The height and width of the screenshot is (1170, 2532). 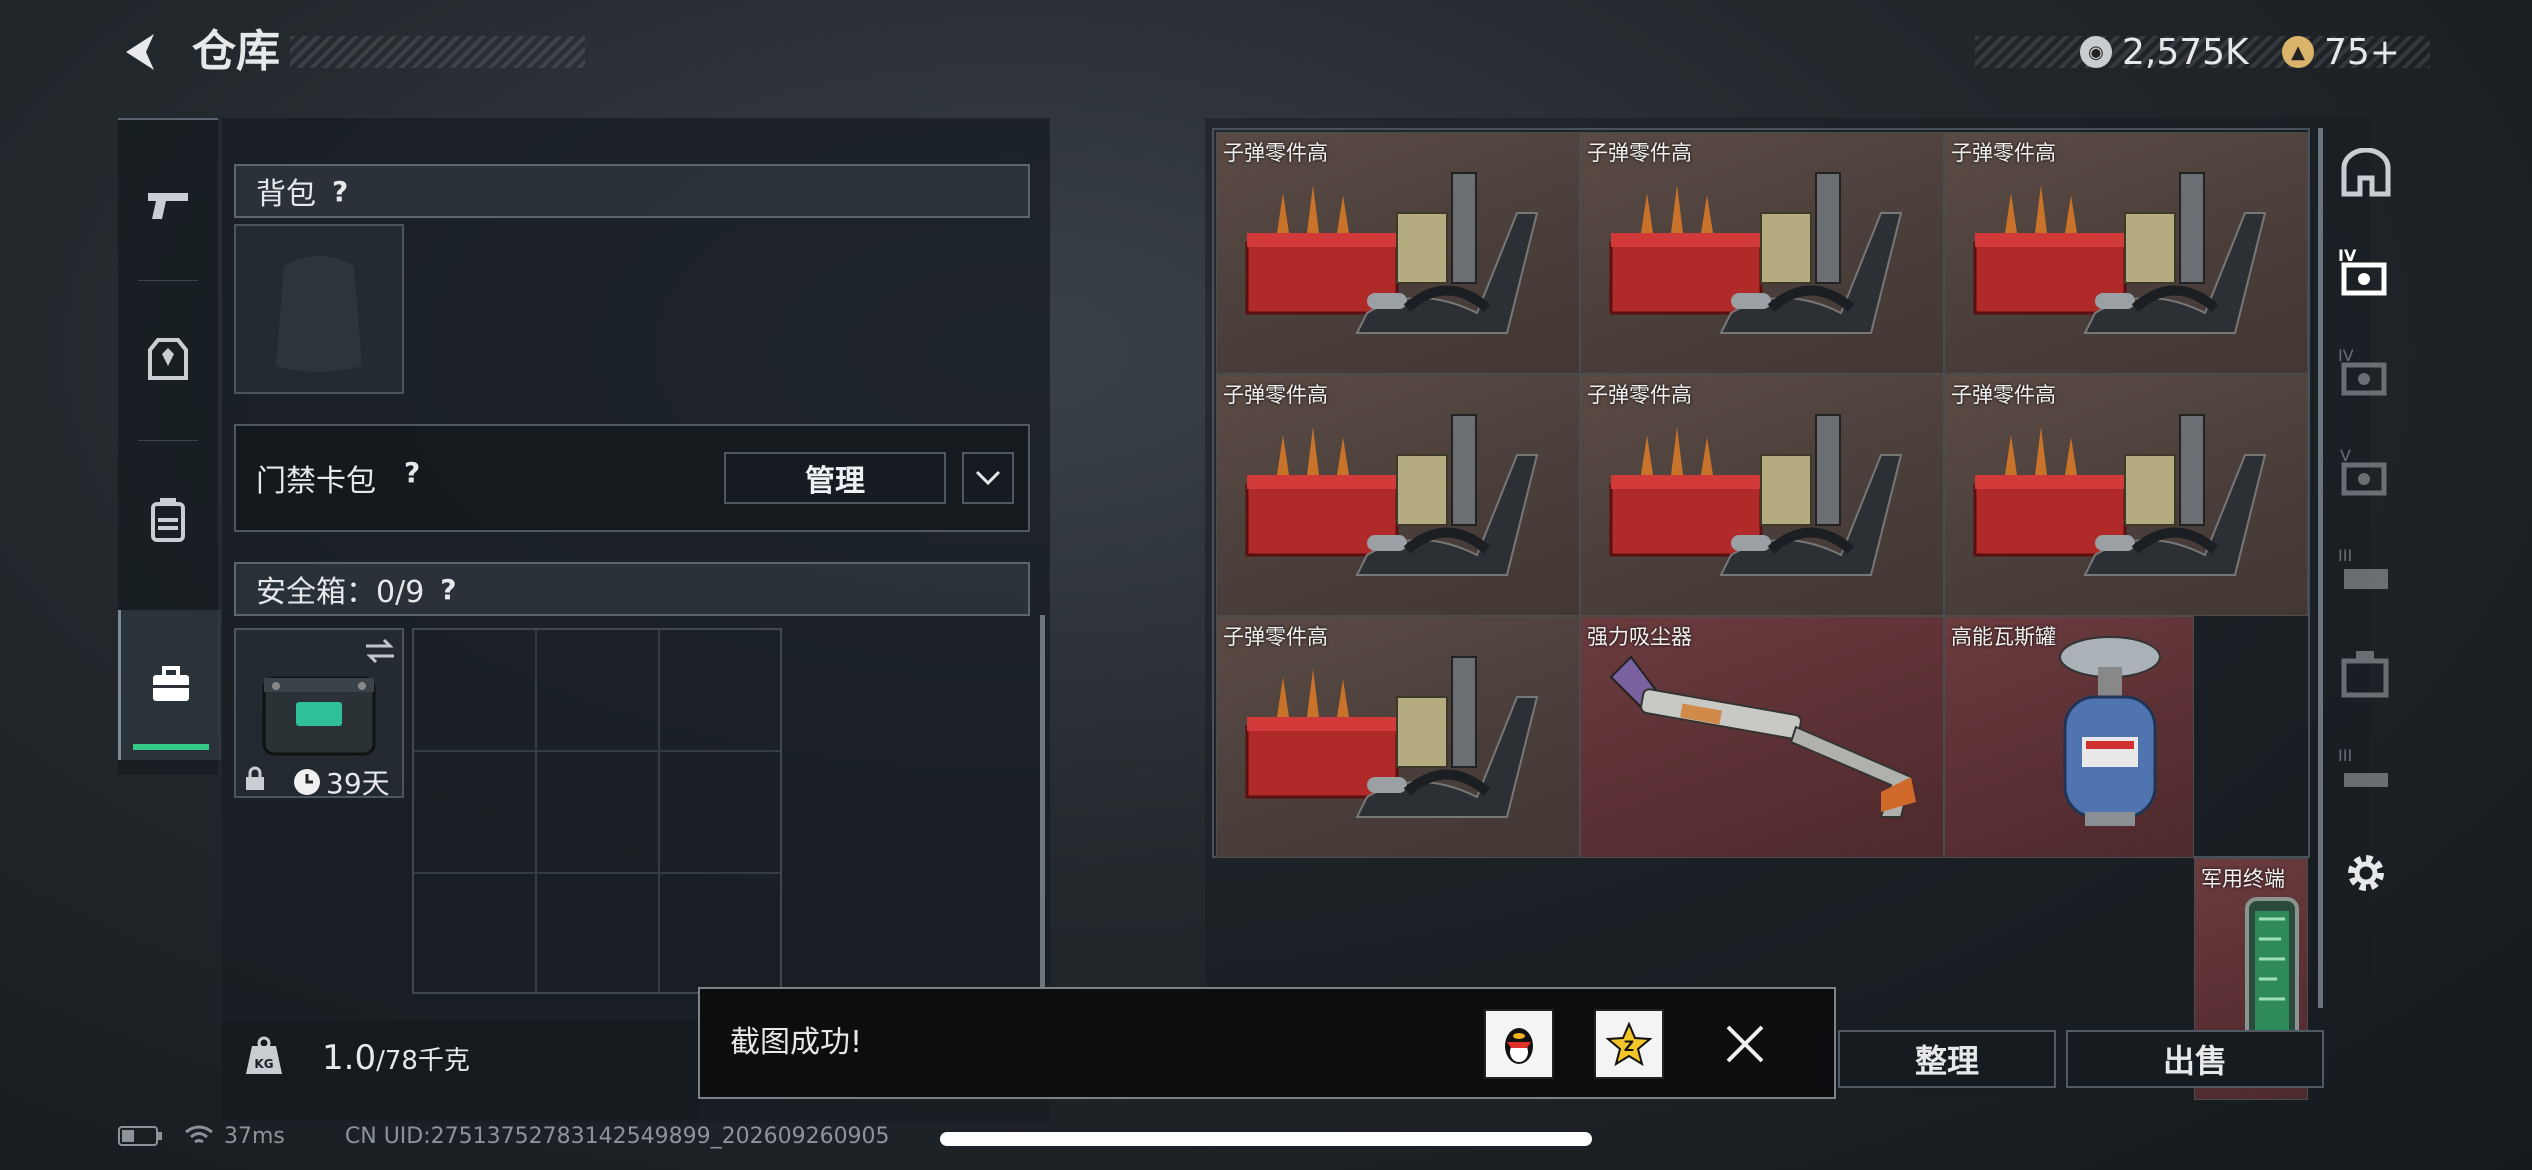 I want to click on back-button, so click(x=142, y=52).